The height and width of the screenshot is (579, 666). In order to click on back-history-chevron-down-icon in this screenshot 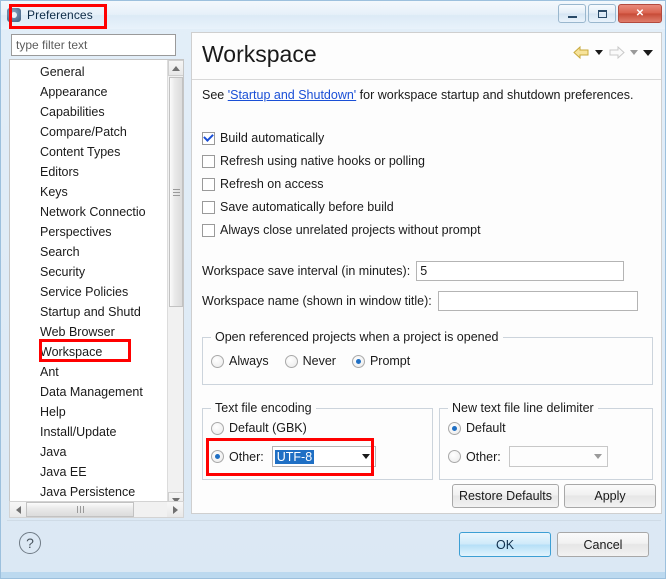, I will do `click(599, 52)`.